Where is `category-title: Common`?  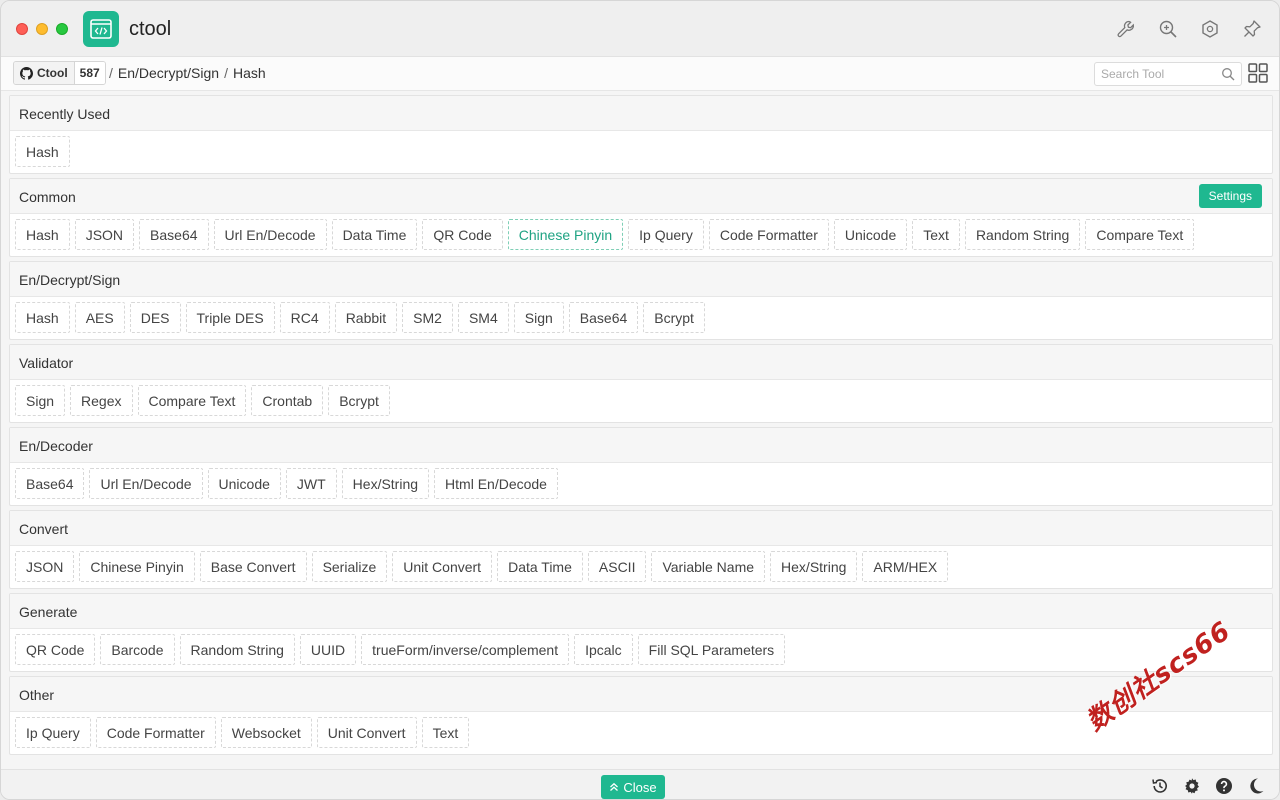
category-title: Common is located at coordinates (47, 197).